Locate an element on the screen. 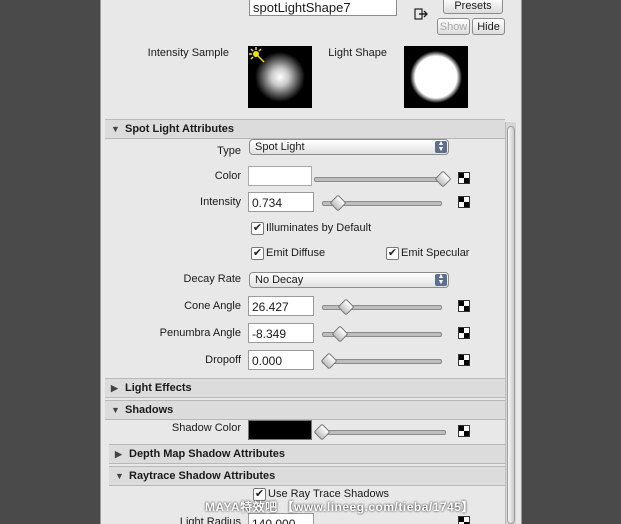  watermark-text: MAYA特效吧 【www.lineeg.com/tieba/1745】 is located at coordinates (339, 507).